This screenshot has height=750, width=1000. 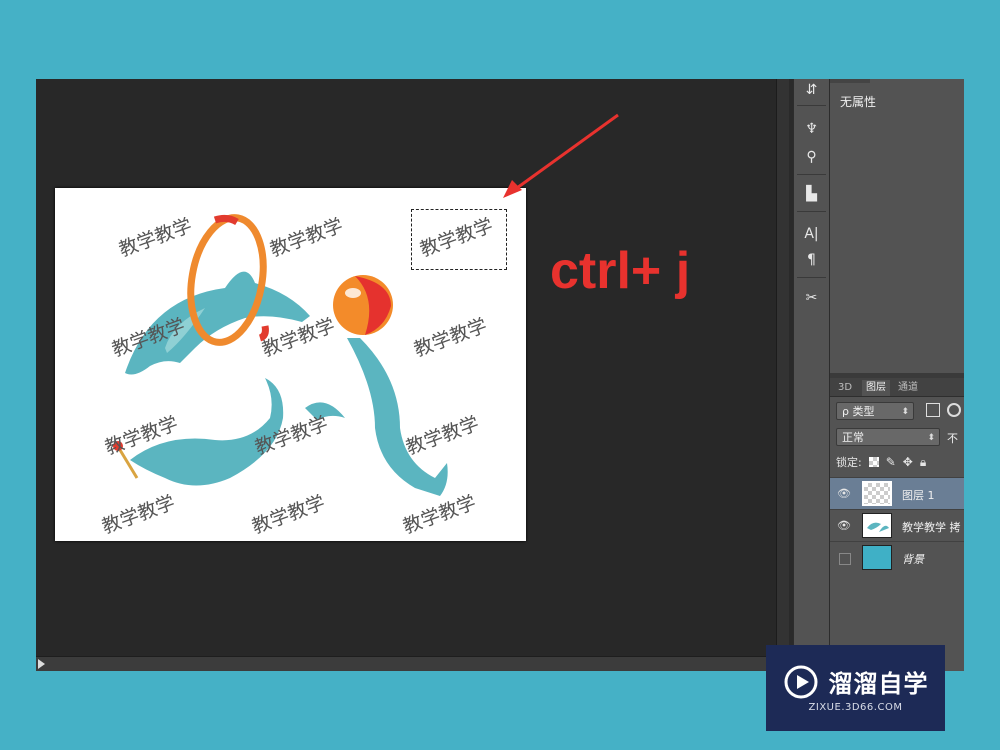 I want to click on brand-logo: 溜溜自学 ZIXUE.3D66.COM, so click(x=855, y=688).